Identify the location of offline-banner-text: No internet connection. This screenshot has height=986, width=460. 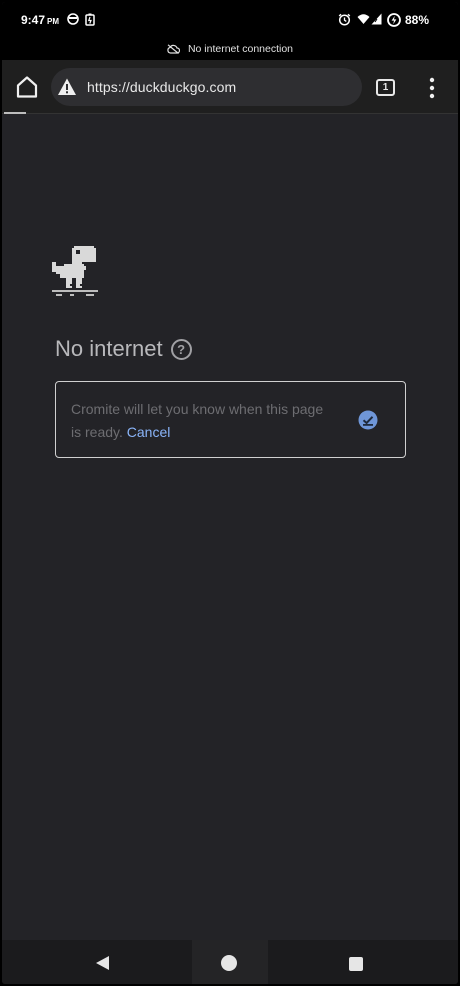
(240, 49).